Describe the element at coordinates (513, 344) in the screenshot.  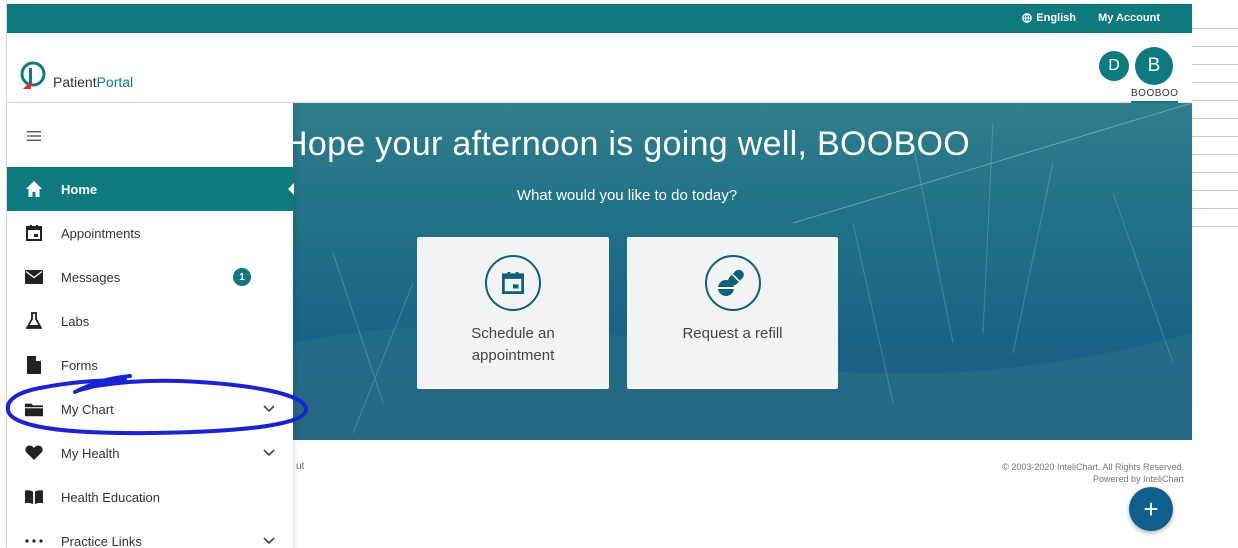
I see `card-label: Schedule an appointment` at that location.